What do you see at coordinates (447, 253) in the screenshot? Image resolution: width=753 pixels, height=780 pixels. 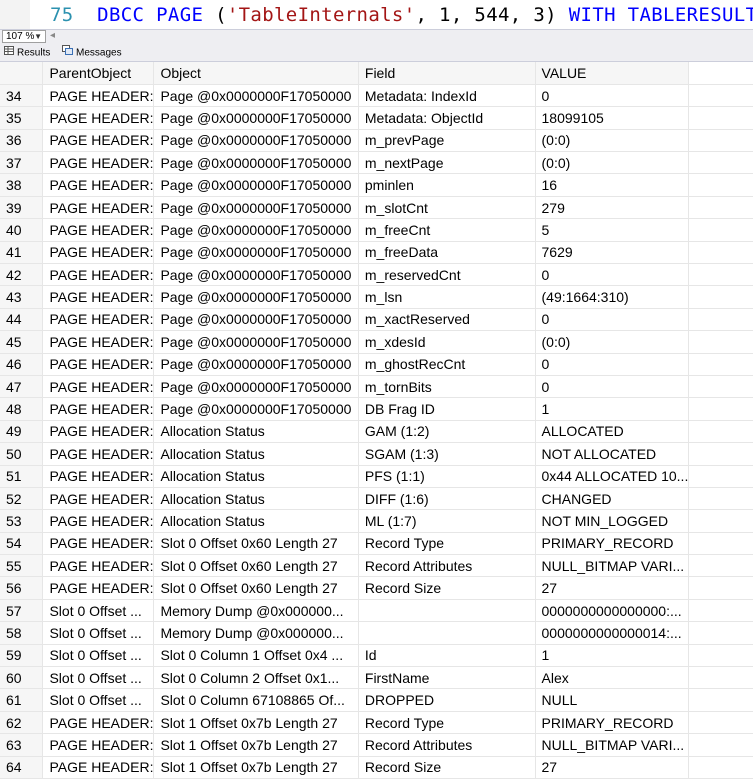 I see `cell-field: m_freeData` at bounding box center [447, 253].